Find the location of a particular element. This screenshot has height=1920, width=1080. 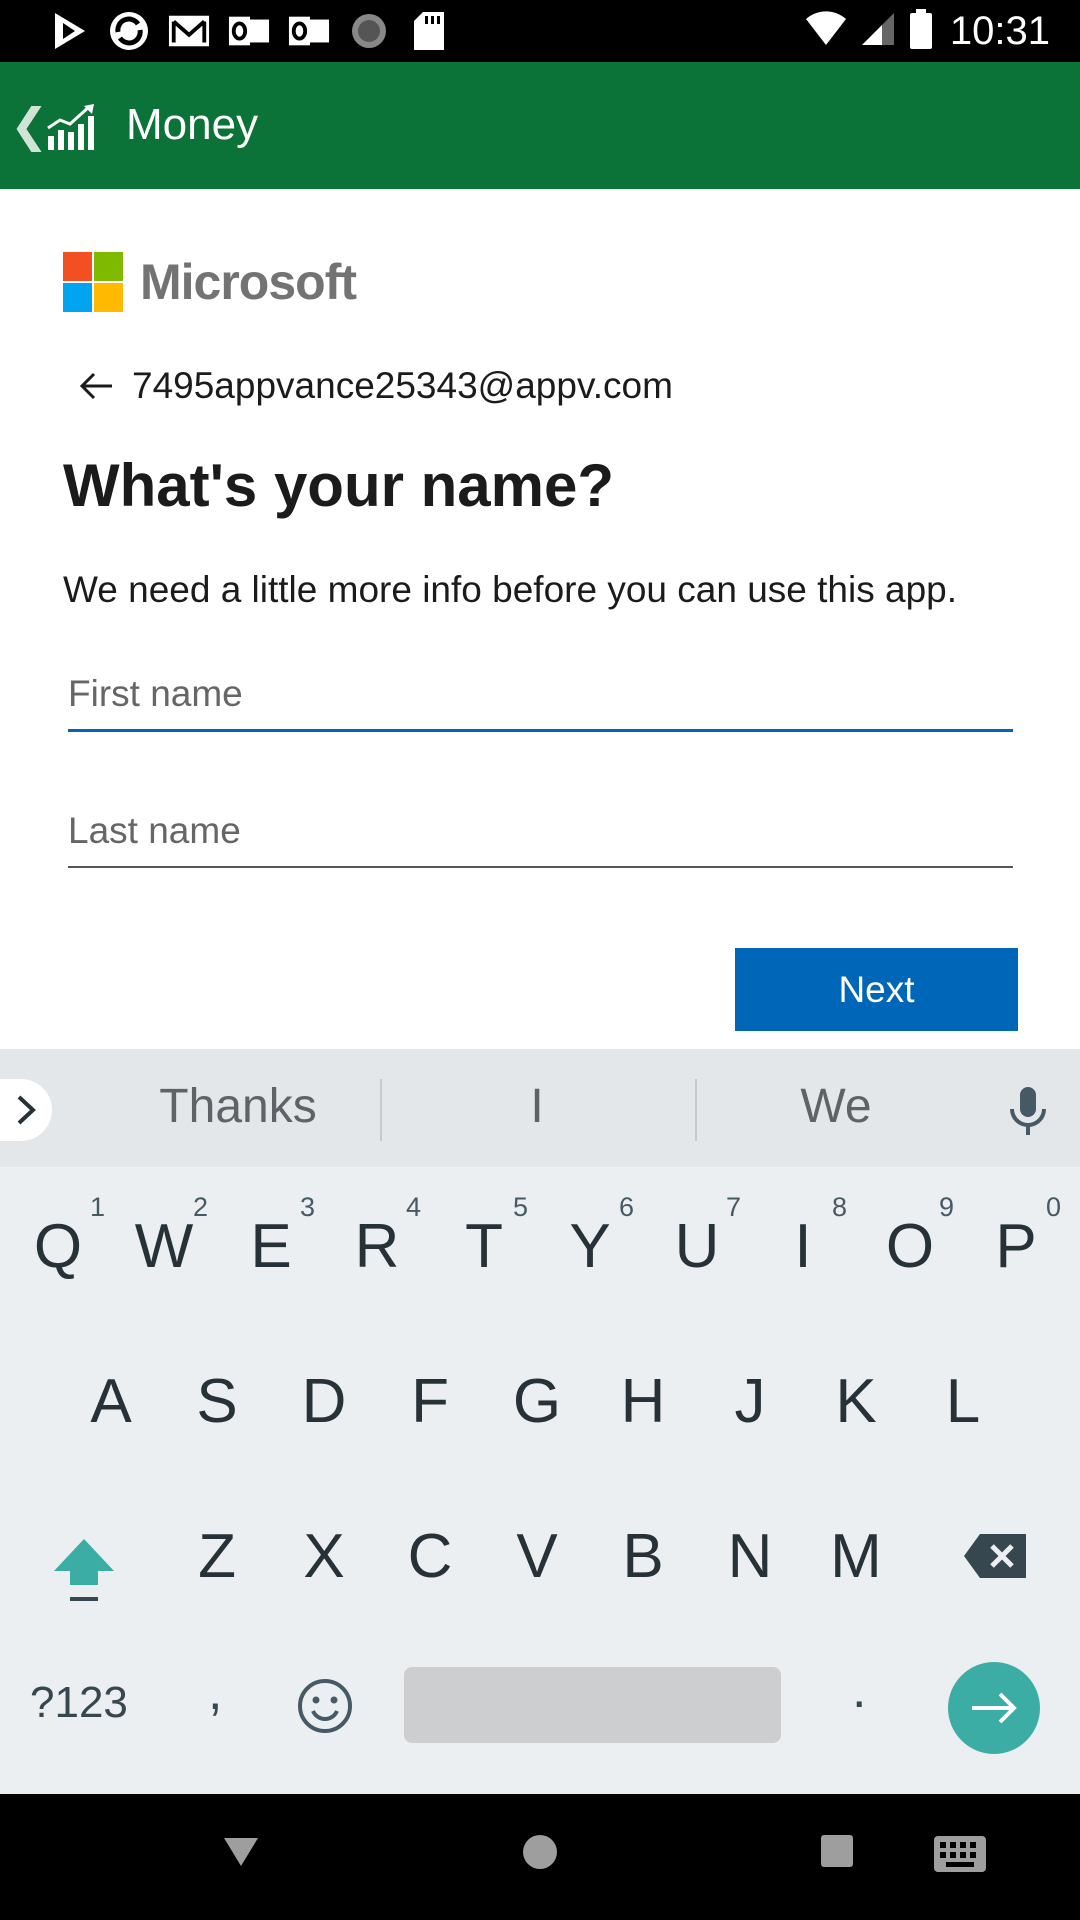

enter-arrow-icon is located at coordinates (994, 1708).